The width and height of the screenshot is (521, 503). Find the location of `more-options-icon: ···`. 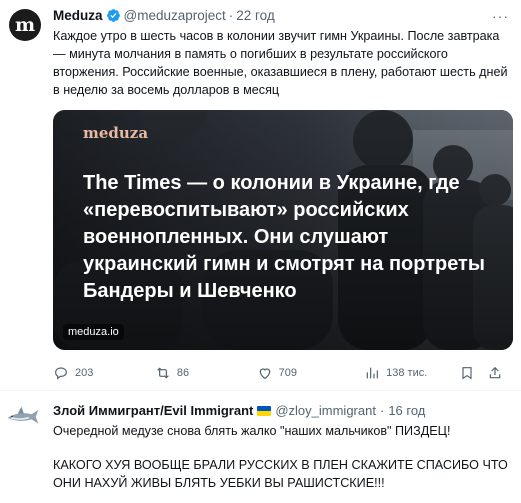

more-options-icon: ··· is located at coordinates (500, 16).